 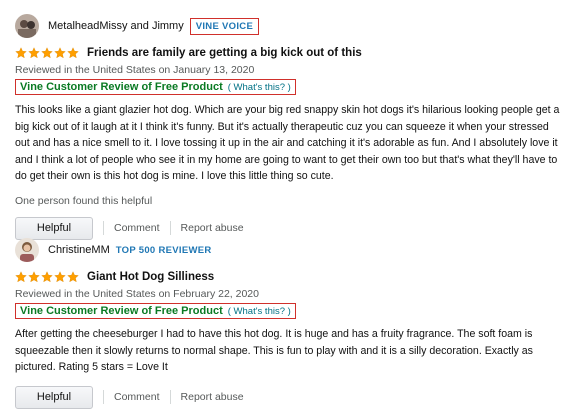 I want to click on reviewer-name: ChristineMM, so click(x=79, y=250).